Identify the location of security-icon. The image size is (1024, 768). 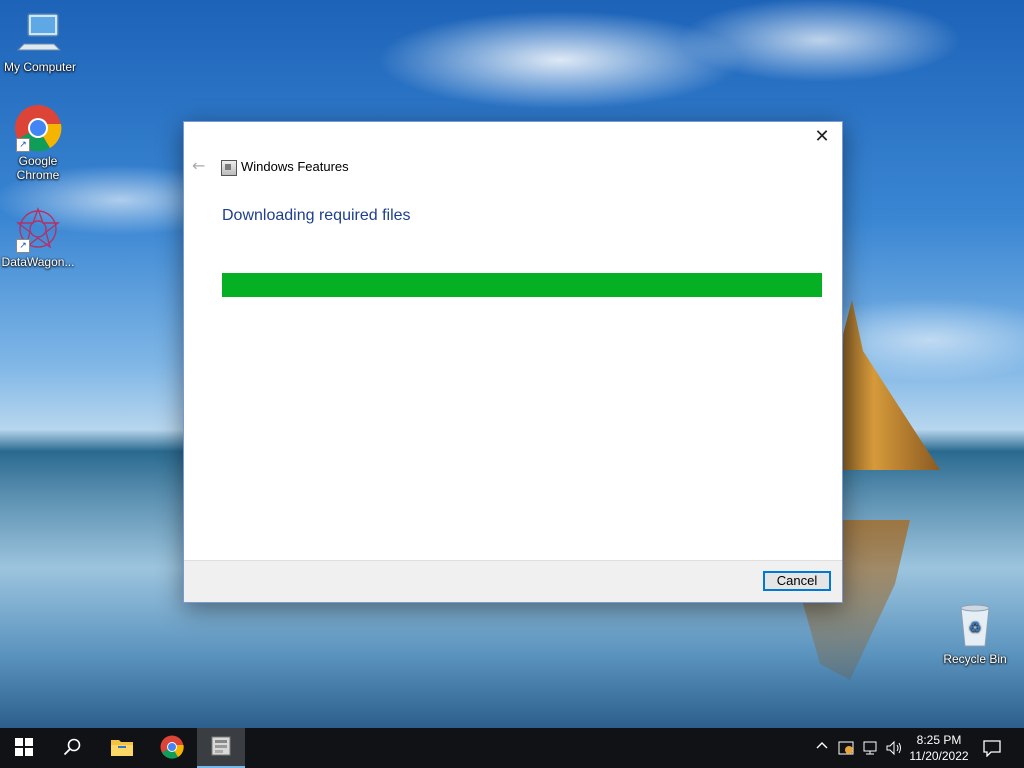
(846, 750).